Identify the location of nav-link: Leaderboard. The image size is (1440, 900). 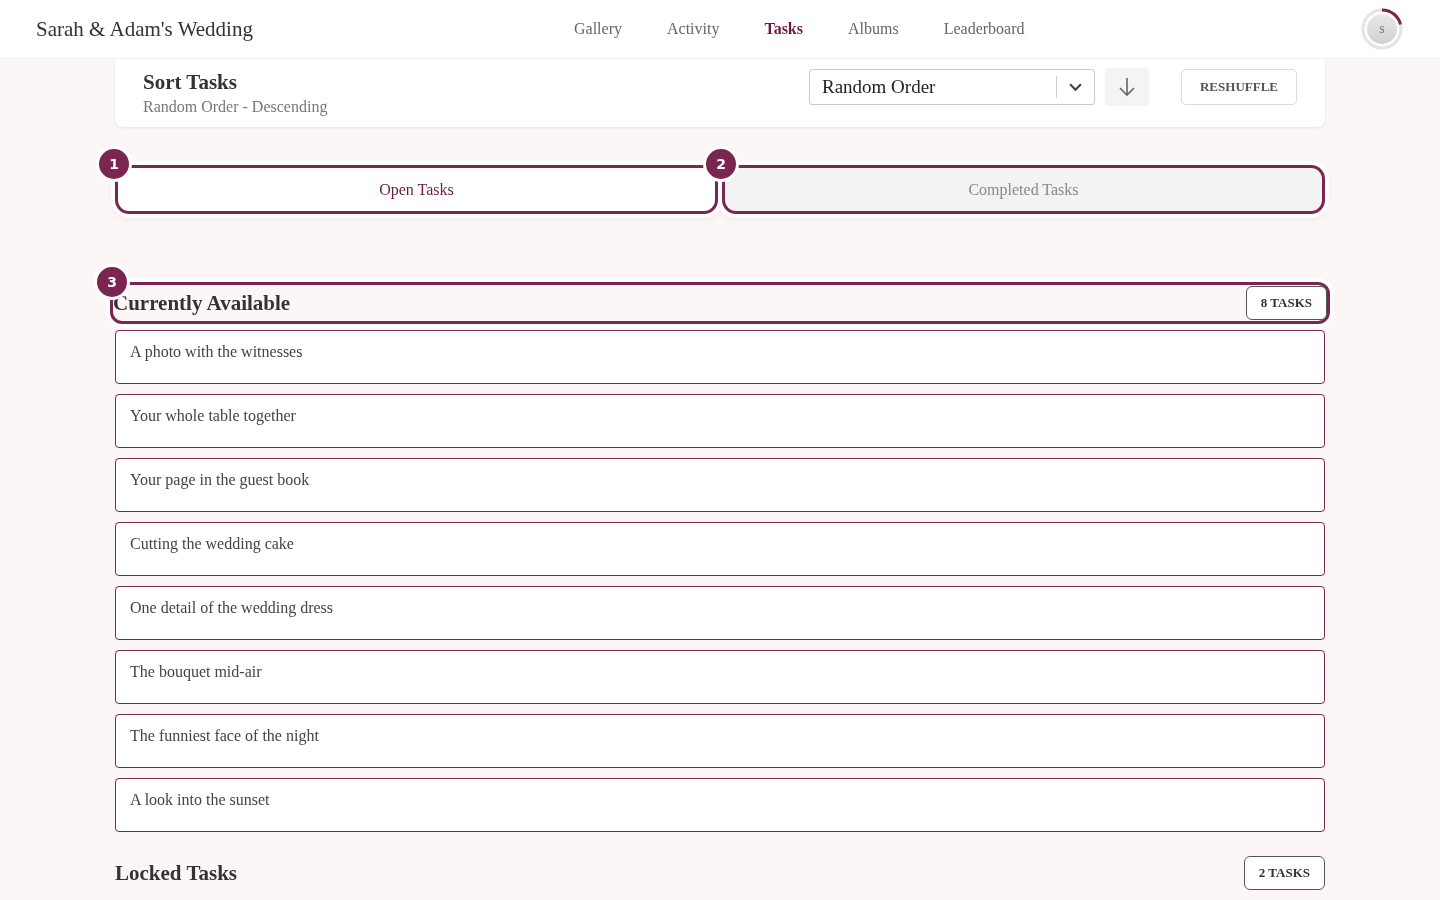
(984, 29).